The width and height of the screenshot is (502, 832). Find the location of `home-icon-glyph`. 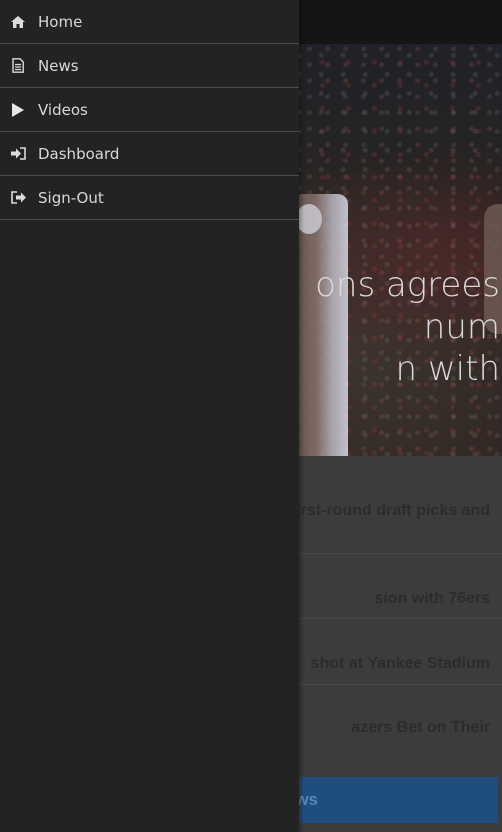

home-icon-glyph is located at coordinates (18, 21).